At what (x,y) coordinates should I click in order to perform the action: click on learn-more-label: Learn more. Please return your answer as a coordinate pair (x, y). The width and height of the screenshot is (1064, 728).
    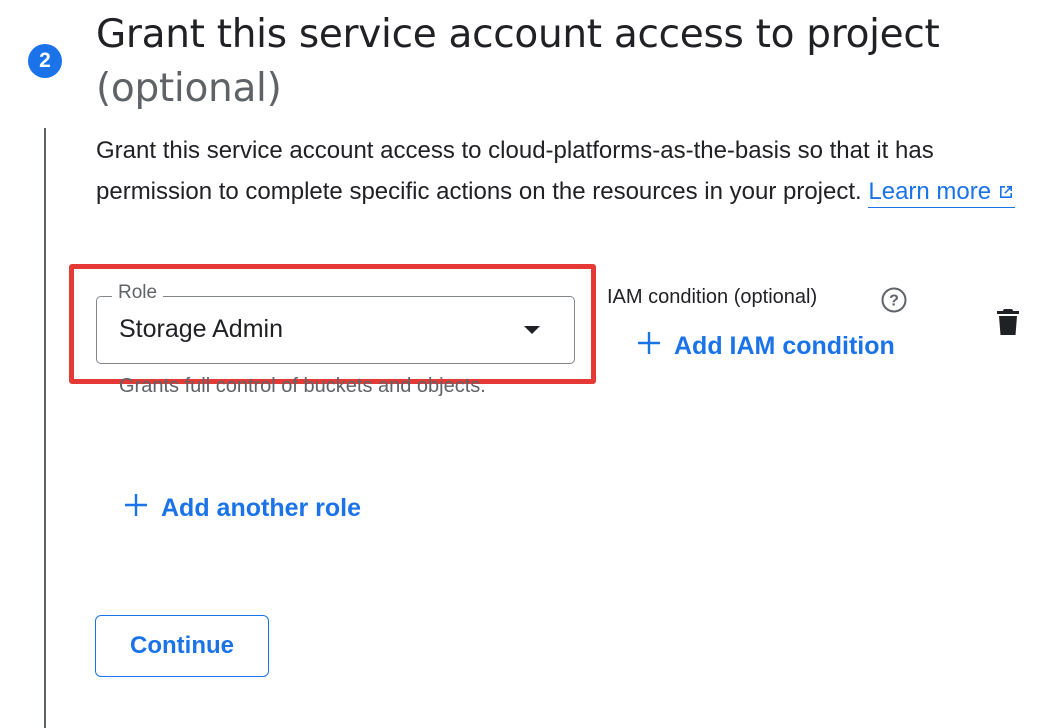
    Looking at the image, I should click on (930, 191).